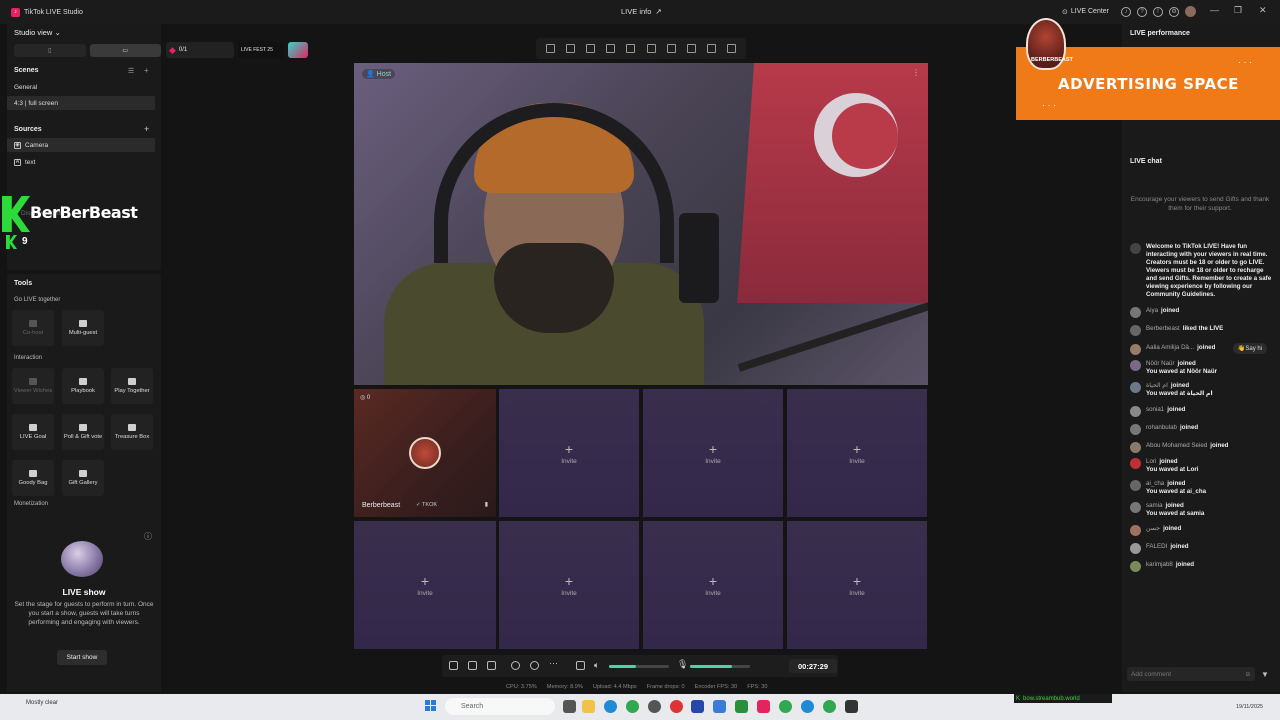 The height and width of the screenshot is (720, 1280). Describe the element at coordinates (1142, 11) in the screenshot. I see `help-icon: ?` at that location.